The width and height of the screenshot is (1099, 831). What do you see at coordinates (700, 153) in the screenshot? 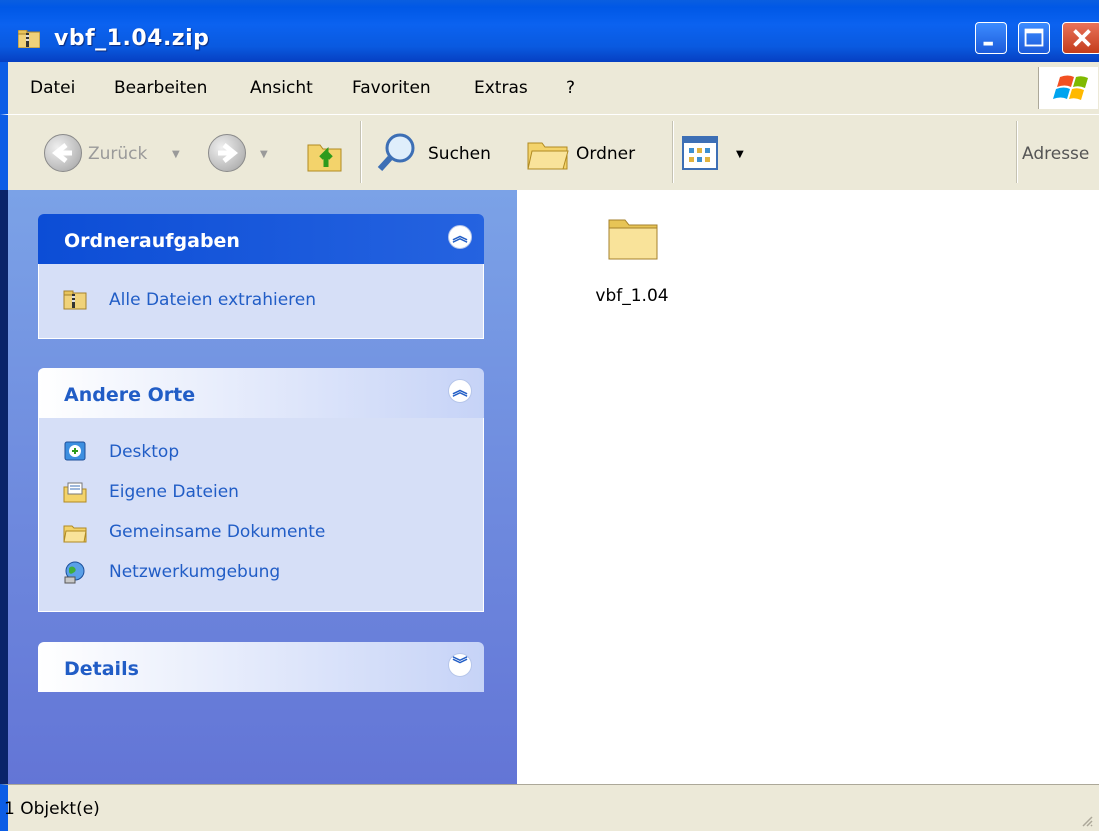
I see `views-icon` at bounding box center [700, 153].